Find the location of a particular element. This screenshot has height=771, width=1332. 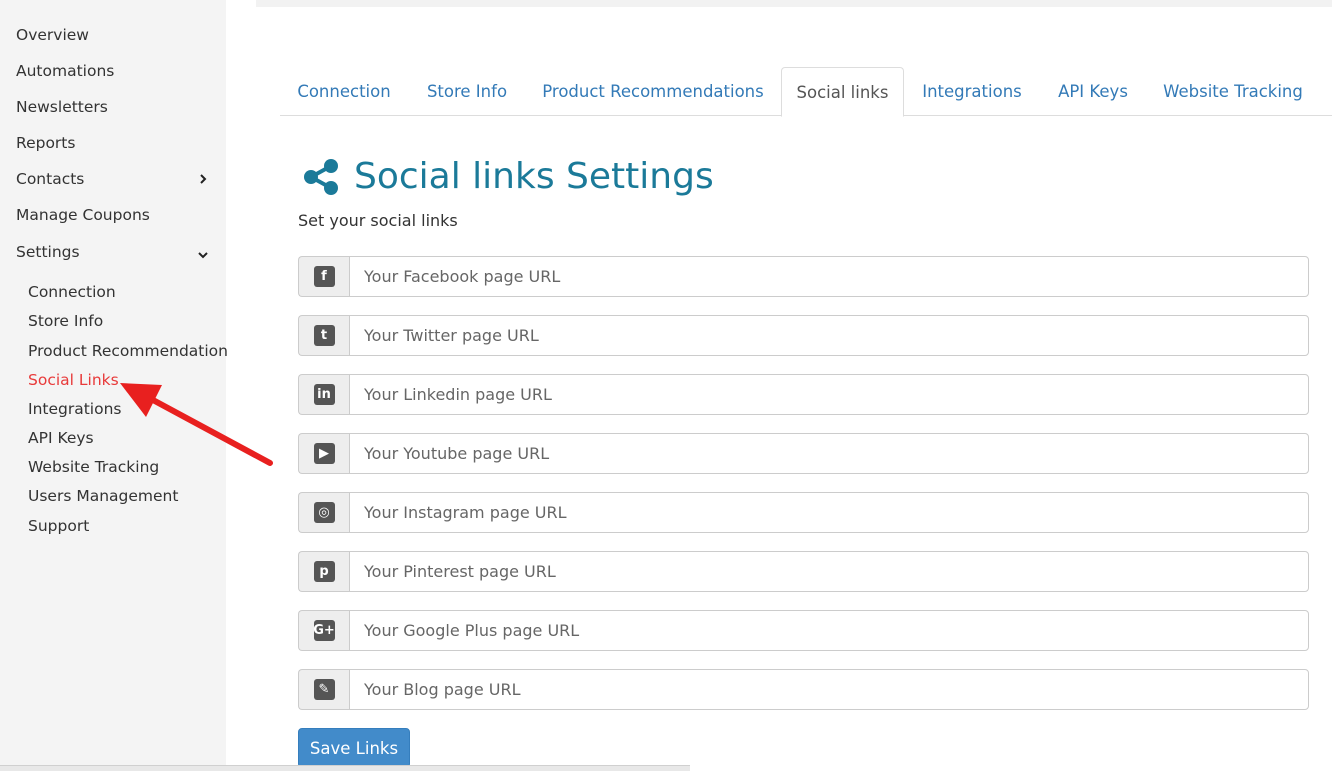

sidebar-item-label: Newsletters is located at coordinates (62, 107).